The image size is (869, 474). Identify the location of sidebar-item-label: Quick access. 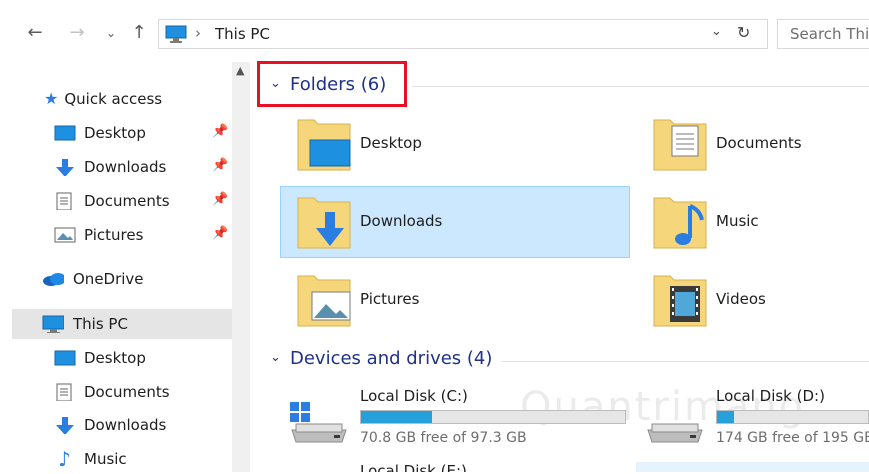
(113, 99).